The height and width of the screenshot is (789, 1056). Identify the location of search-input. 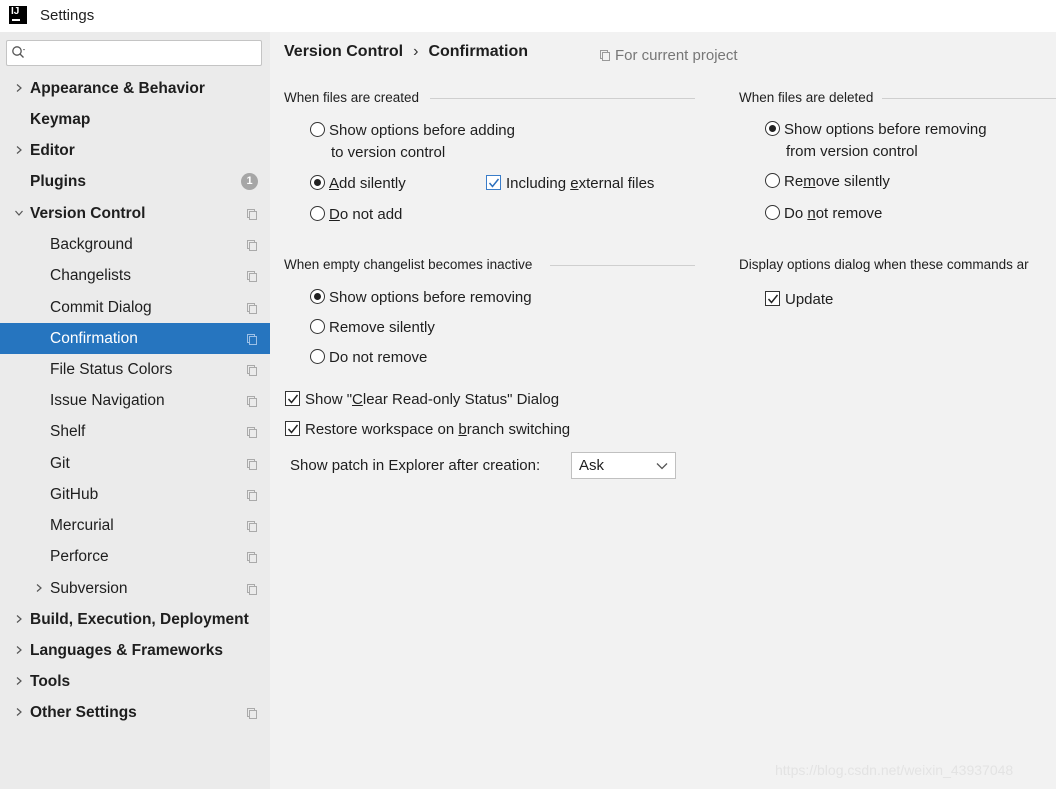
(143, 53).